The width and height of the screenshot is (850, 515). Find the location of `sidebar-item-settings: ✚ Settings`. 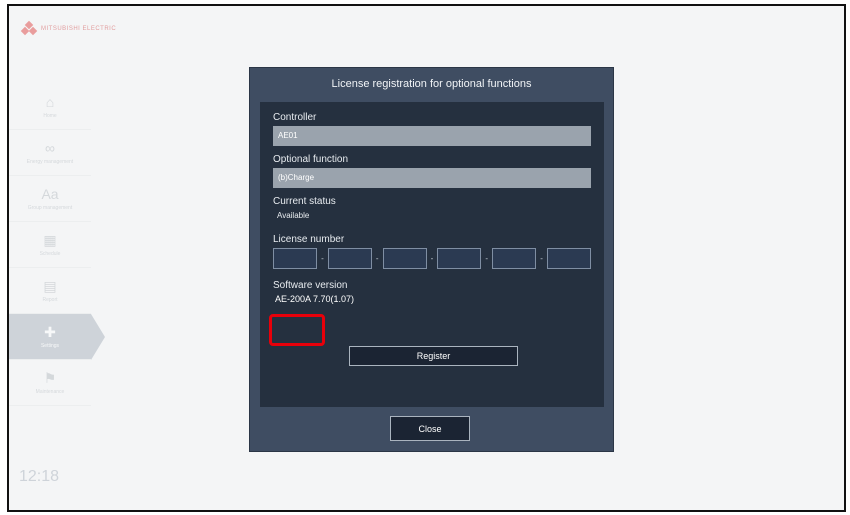

sidebar-item-settings: ✚ Settings is located at coordinates (57, 337).